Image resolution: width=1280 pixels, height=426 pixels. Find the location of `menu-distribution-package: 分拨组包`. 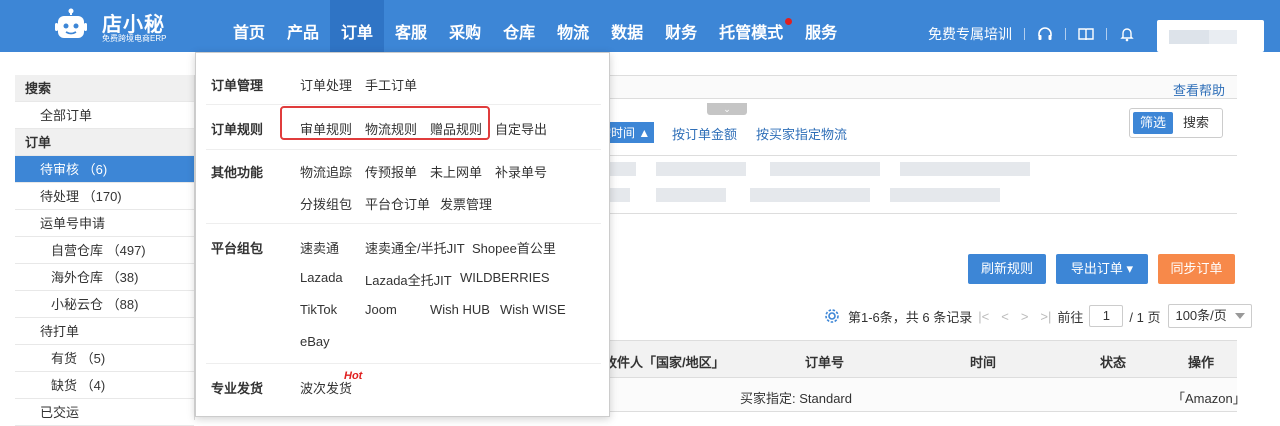

menu-distribution-package: 分拨组包 is located at coordinates (326, 203).